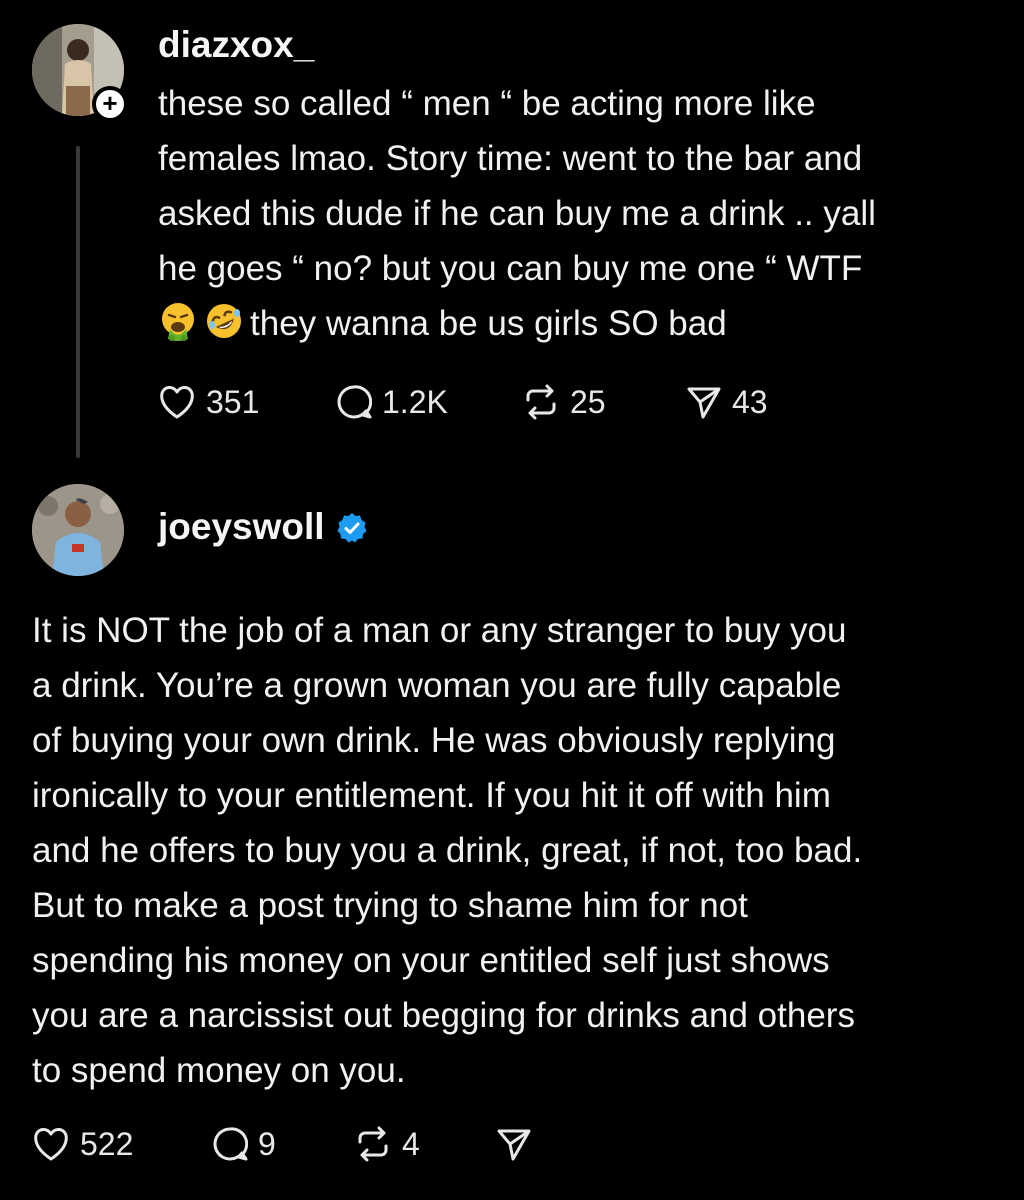  Describe the element at coordinates (332, 1144) in the screenshot. I see `action-bar: 522 9 4` at that location.